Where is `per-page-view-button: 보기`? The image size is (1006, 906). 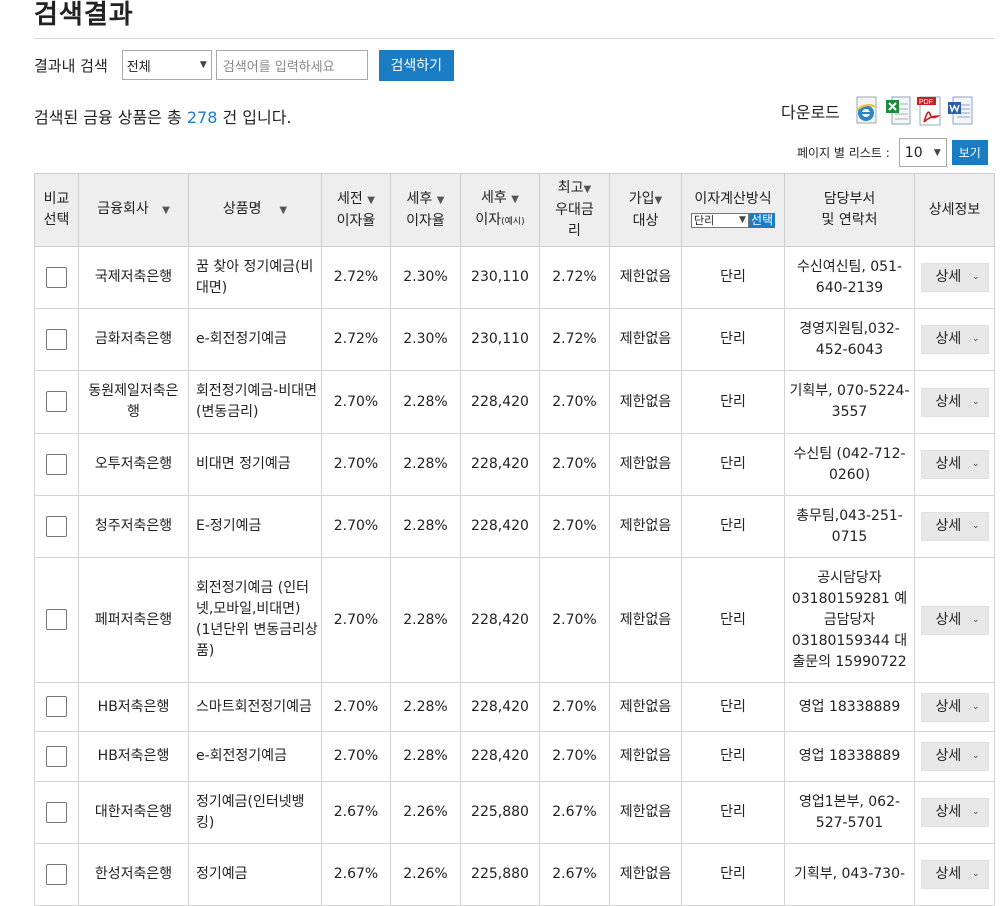
per-page-view-button: 보기 is located at coordinates (969, 152).